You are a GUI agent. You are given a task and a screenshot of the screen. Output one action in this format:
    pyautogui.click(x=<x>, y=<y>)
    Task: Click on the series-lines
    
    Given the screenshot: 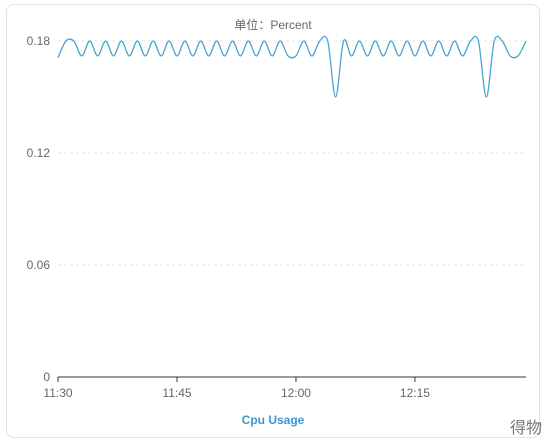 What is the action you would take?
    pyautogui.click(x=292, y=67)
    